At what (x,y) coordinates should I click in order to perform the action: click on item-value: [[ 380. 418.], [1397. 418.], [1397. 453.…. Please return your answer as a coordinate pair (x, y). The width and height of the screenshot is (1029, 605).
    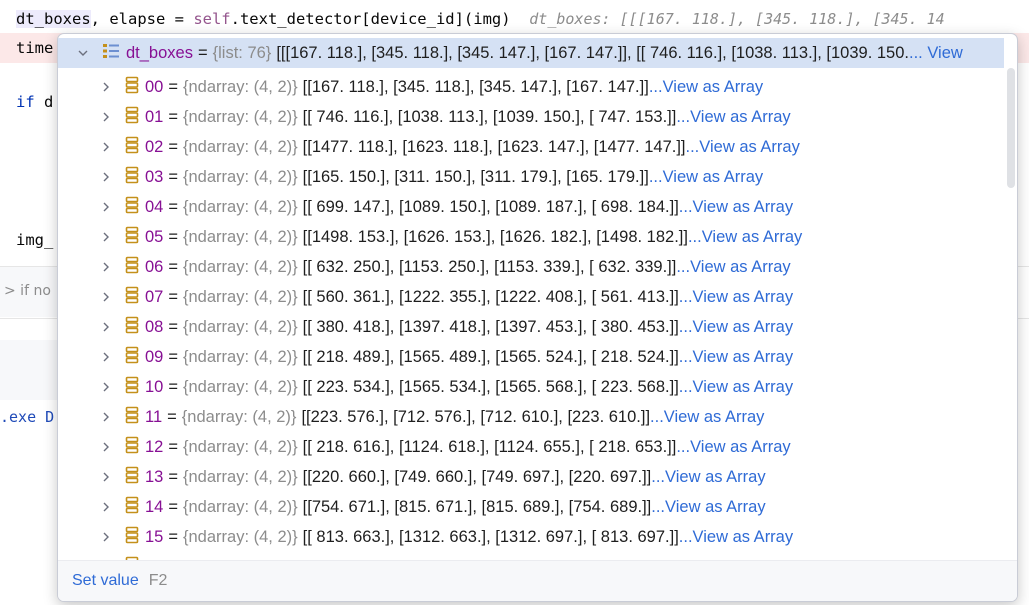
    Looking at the image, I should click on (490, 326).